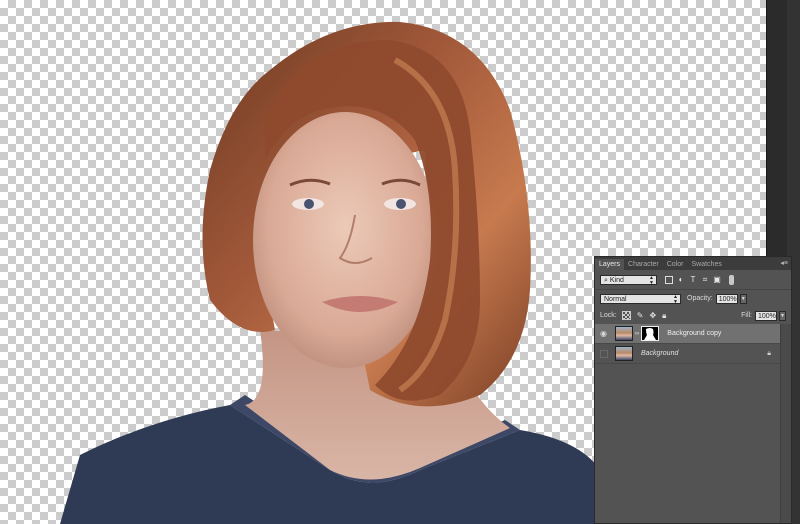  I want to click on mask-silhouette-icon, so click(650, 334).